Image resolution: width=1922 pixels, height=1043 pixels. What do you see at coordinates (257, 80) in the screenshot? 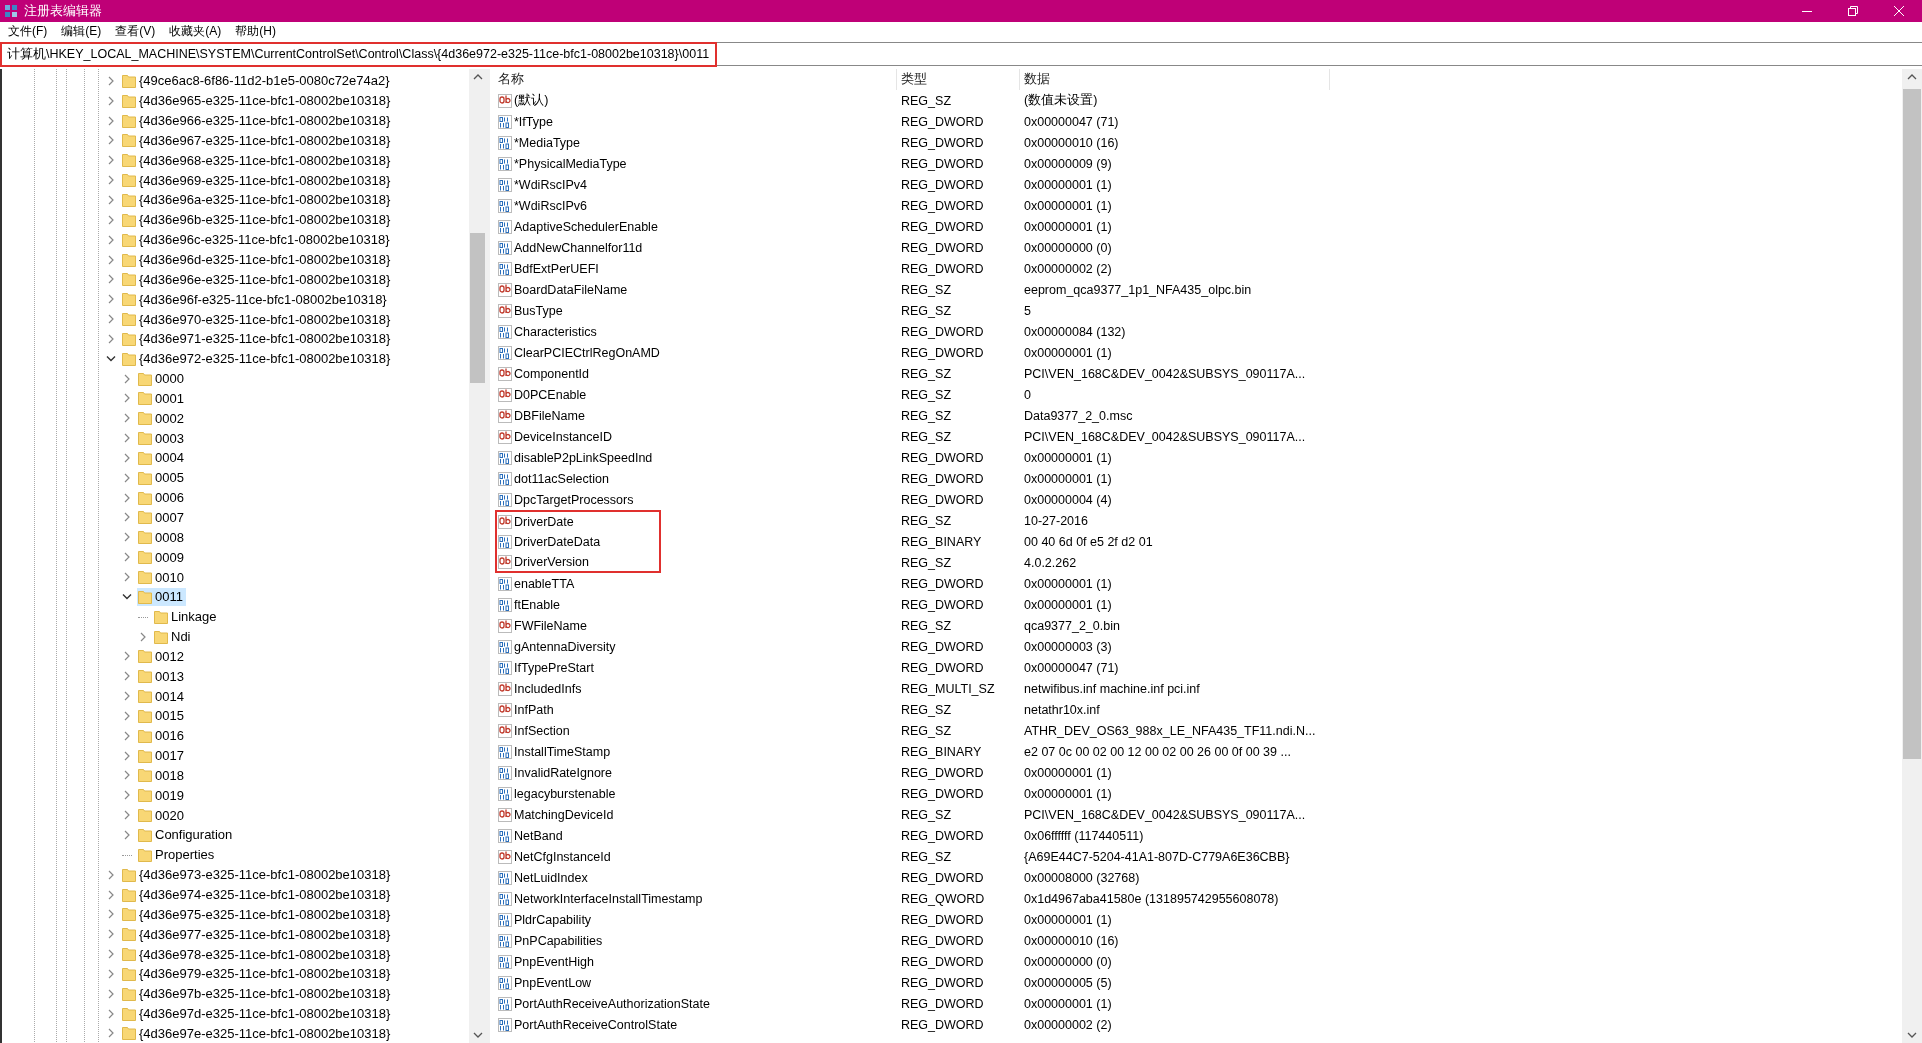
I see `tree-item: {49ce6ac8-6f86-11d2-b1e5-0080c72e74a2}` at bounding box center [257, 80].